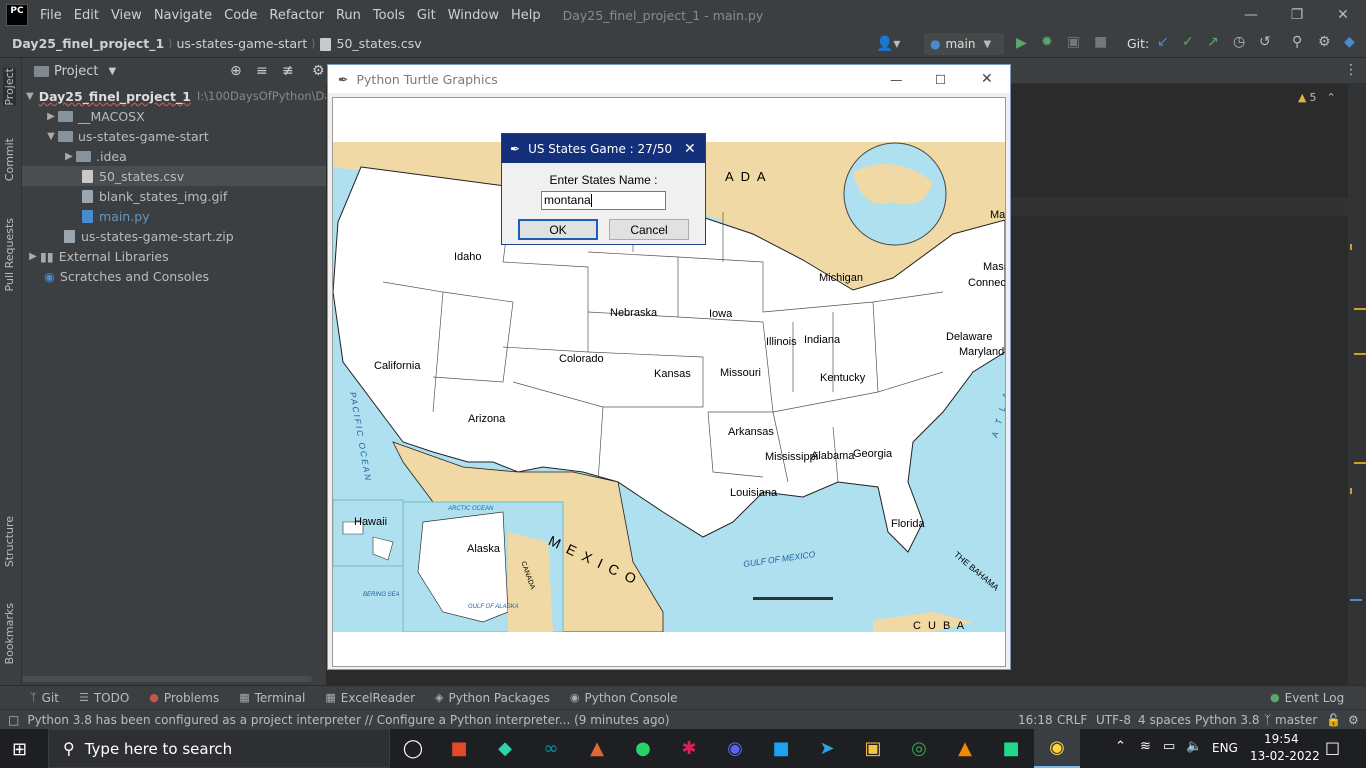  Describe the element at coordinates (505, 748) in the screenshot. I see `app-icon: ◆` at that location.